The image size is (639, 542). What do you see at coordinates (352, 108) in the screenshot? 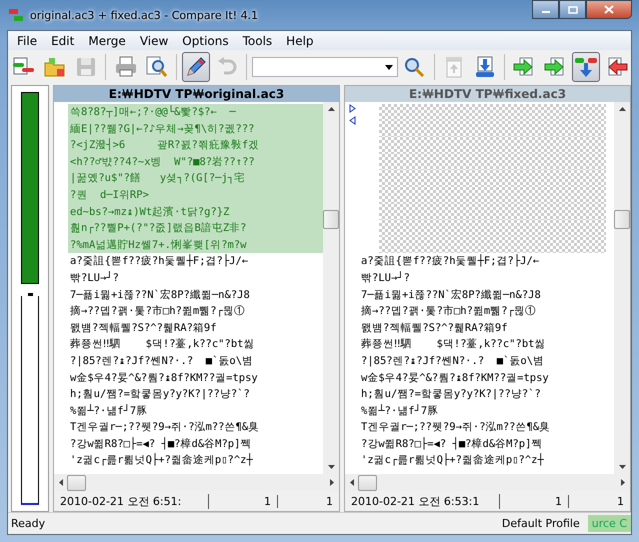
I see `block-start-marker-icon` at bounding box center [352, 108].